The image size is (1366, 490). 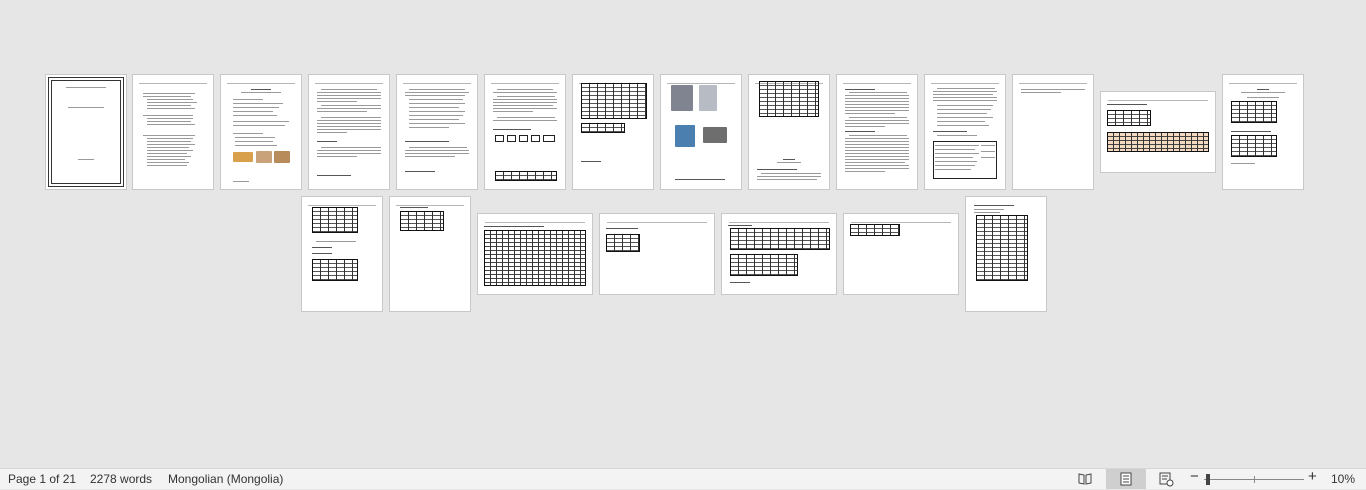 What do you see at coordinates (1194, 476) in the screenshot?
I see `zoom-out-button: −` at bounding box center [1194, 476].